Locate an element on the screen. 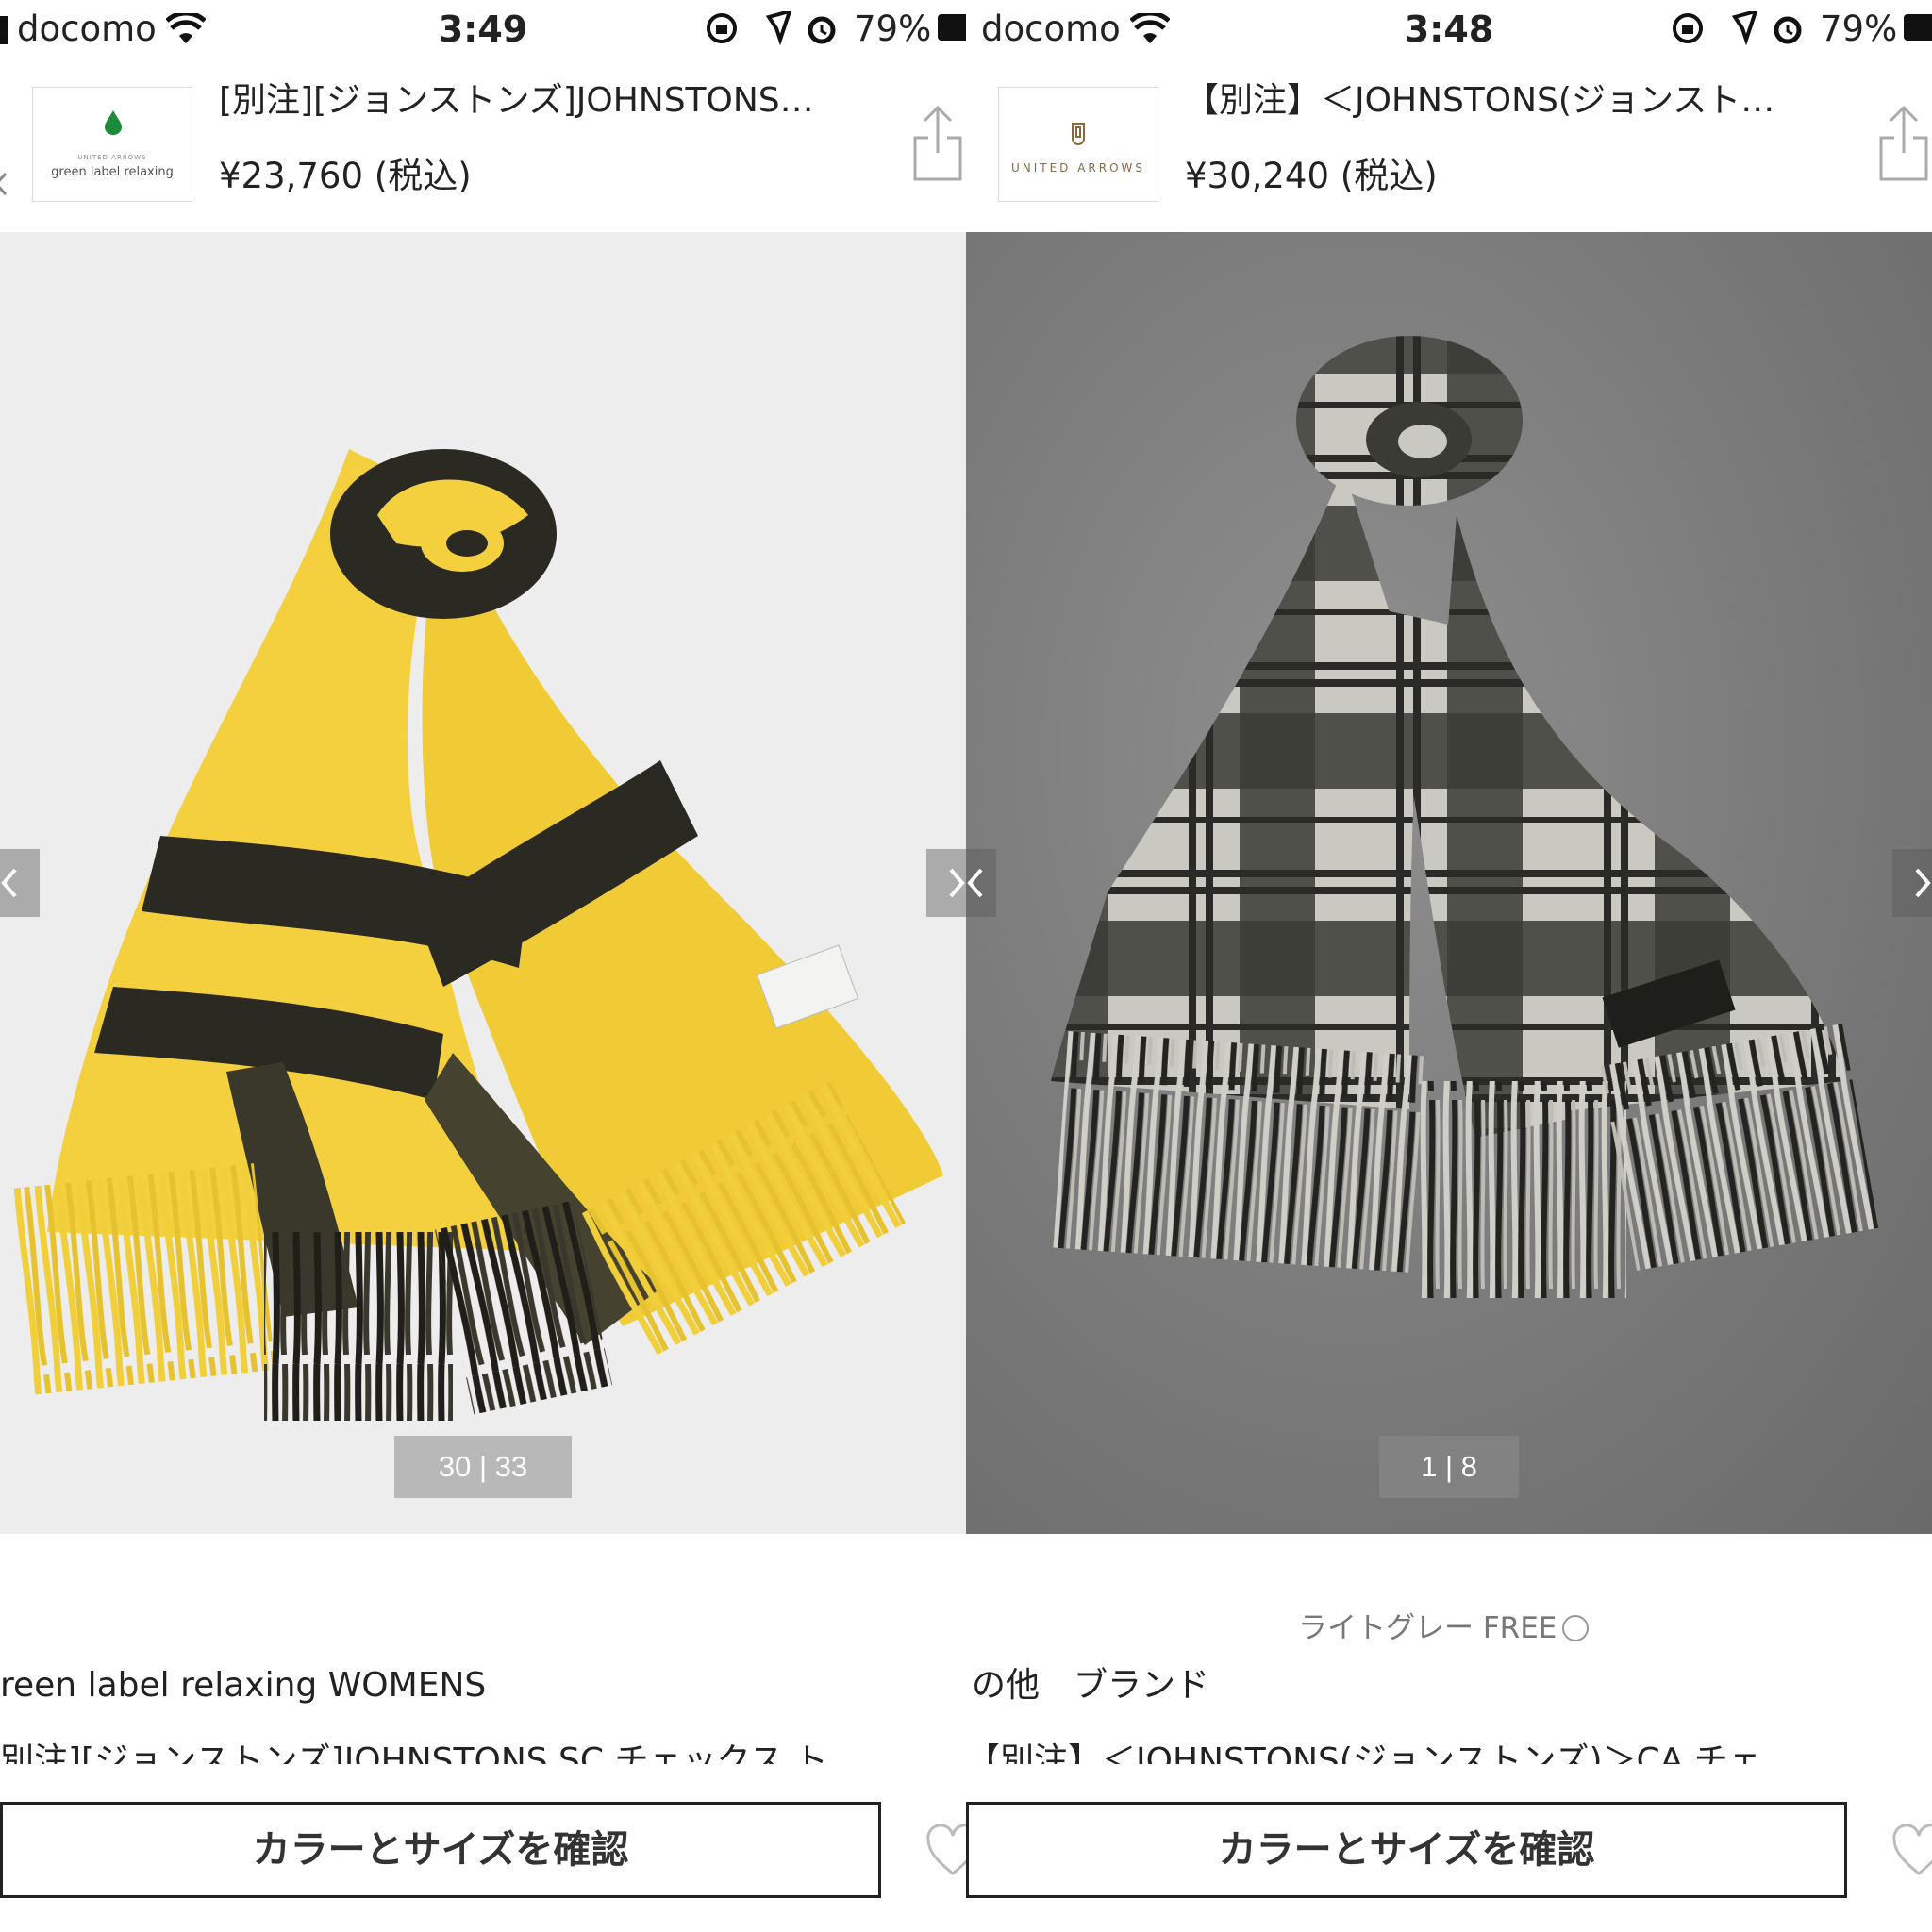  brand-logo: UNITED ARROWS green label relaxing is located at coordinates (112, 144).